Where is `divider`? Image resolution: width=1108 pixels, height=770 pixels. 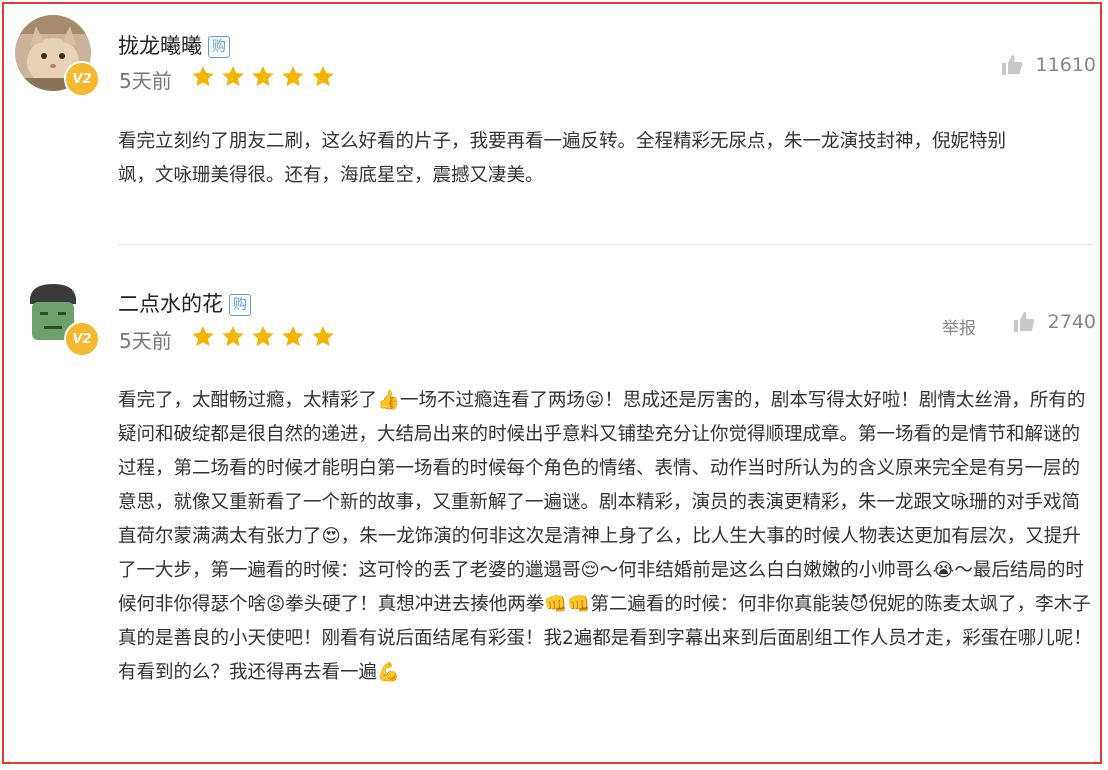 divider is located at coordinates (606, 244).